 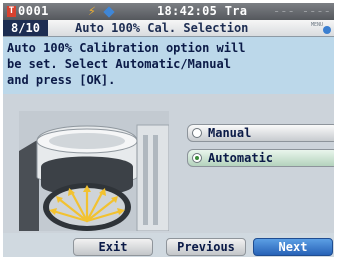 I want to click on status-bar: T 0001 ⚡ 18:42:05 Tra --- ----, so click(x=168, y=11).